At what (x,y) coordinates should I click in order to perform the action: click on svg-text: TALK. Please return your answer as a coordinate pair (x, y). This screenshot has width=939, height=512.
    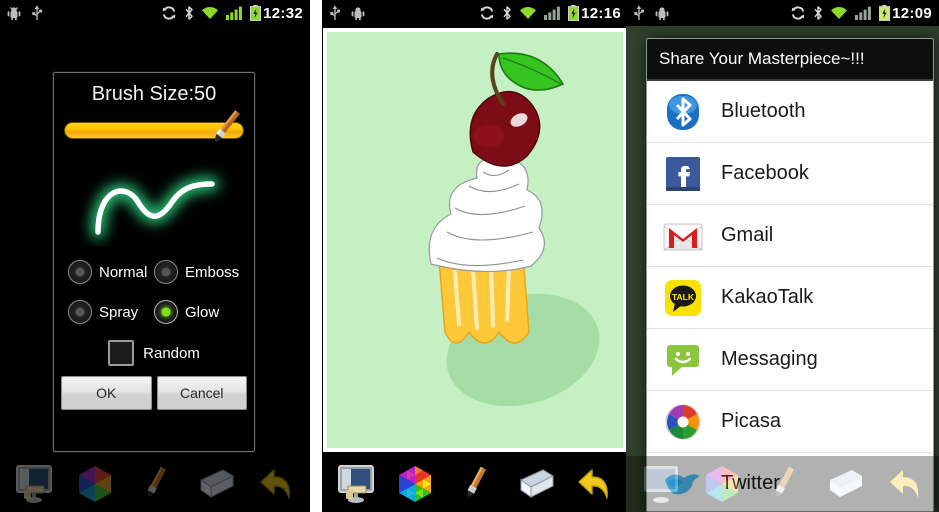
    Looking at the image, I should click on (683, 297).